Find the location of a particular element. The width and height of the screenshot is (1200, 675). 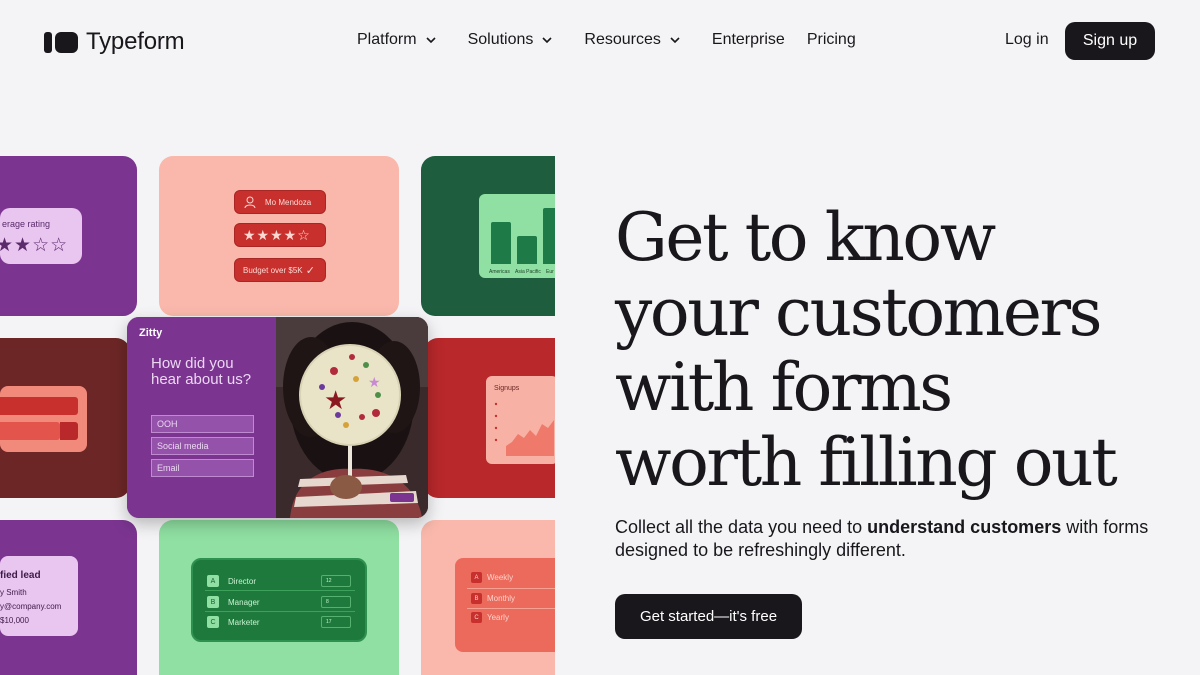

role-row: C Marketer is located at coordinates (233, 622).